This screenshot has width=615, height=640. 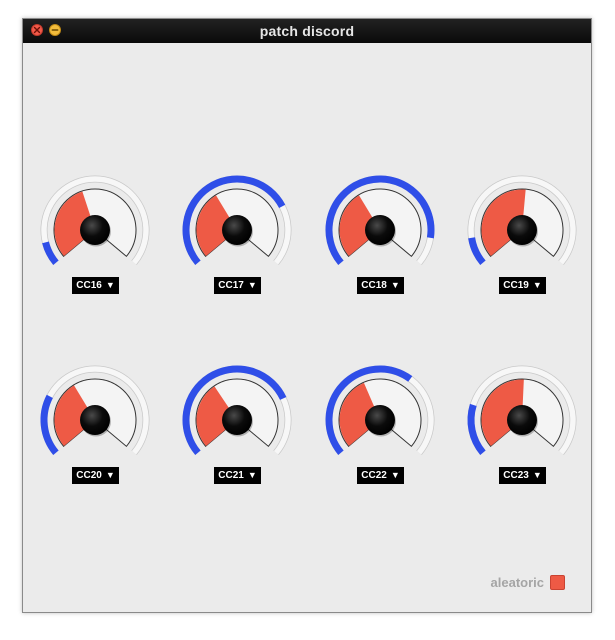 I want to click on window-title: patch discord, so click(x=307, y=31).